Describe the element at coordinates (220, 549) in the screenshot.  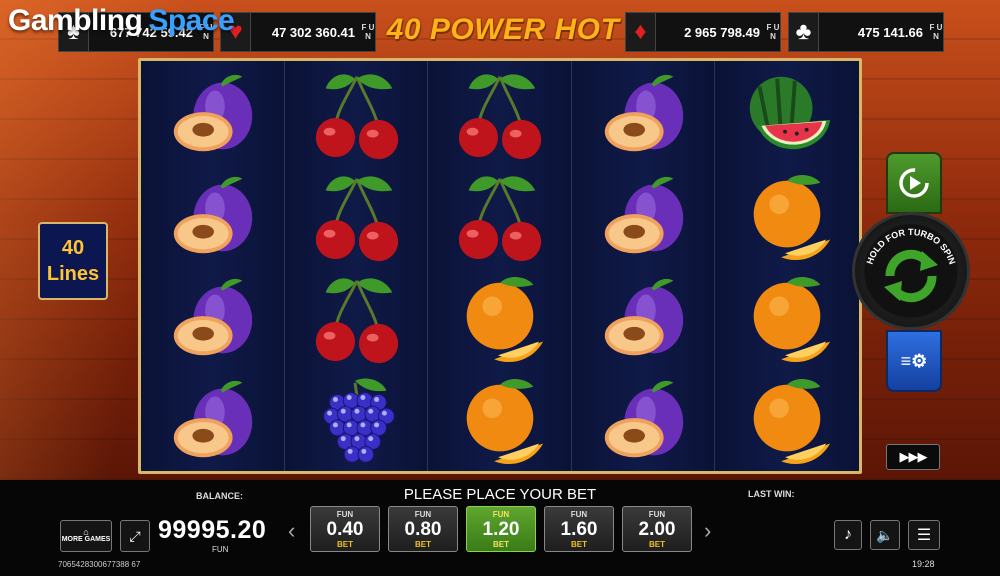
I see `balance-unit: FUN` at that location.